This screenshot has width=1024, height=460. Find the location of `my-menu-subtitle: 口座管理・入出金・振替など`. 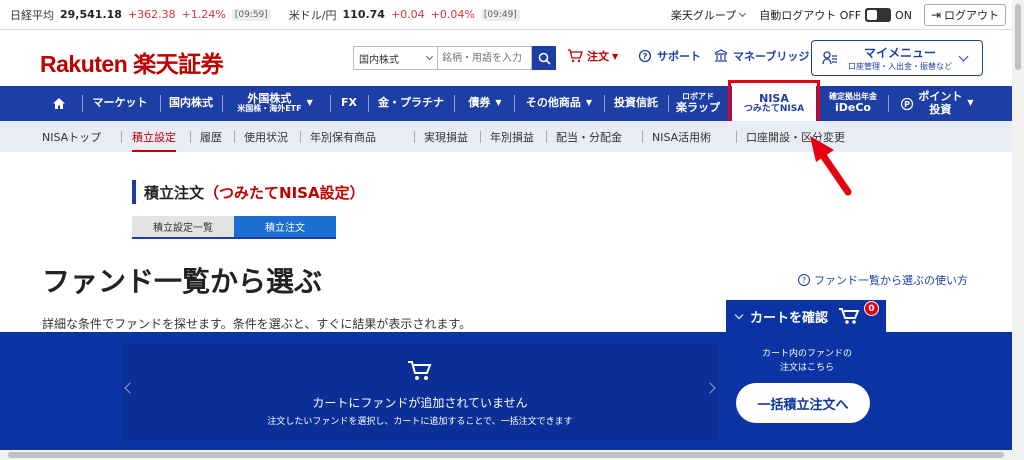

my-menu-subtitle: 口座管理・入出金・振替など is located at coordinates (900, 66).